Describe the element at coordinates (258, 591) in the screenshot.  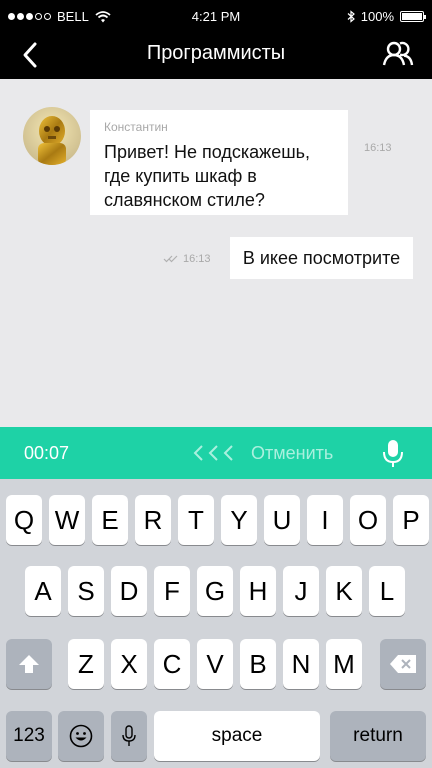
I see `key-h: H` at that location.